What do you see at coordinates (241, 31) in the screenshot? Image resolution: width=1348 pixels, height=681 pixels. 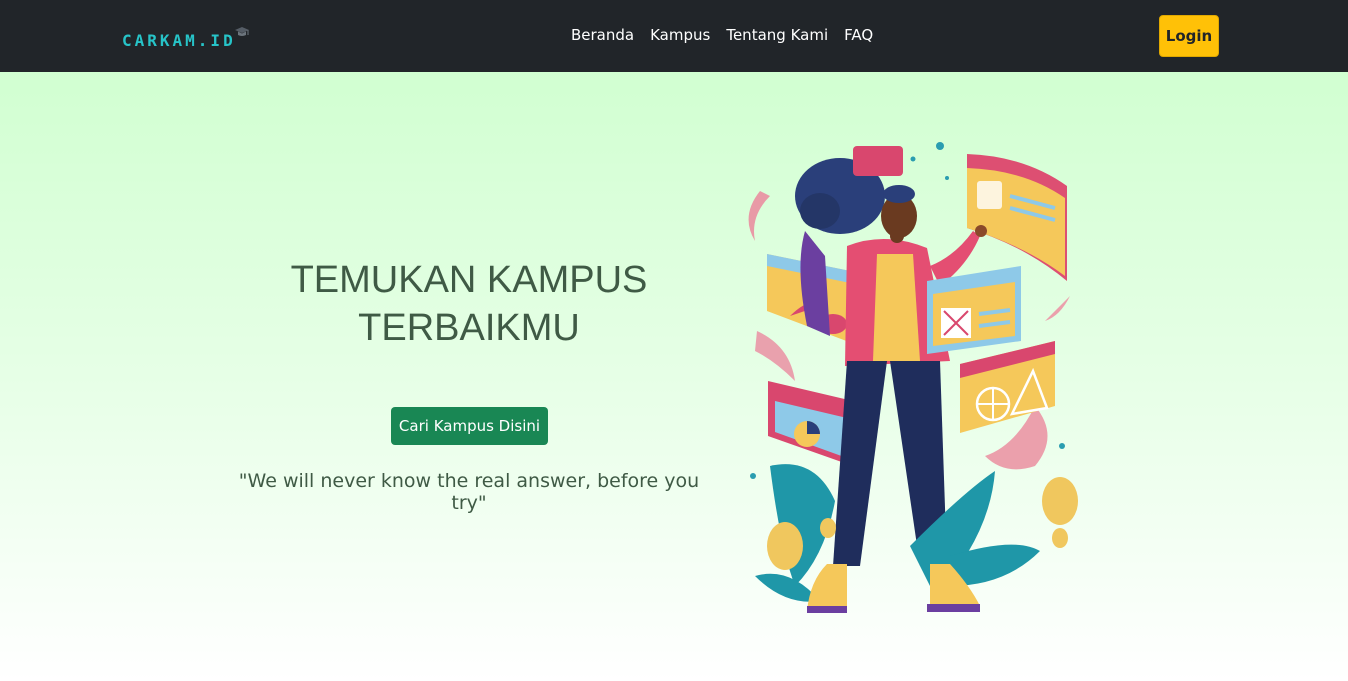 I see `graduation-cap-icon` at bounding box center [241, 31].